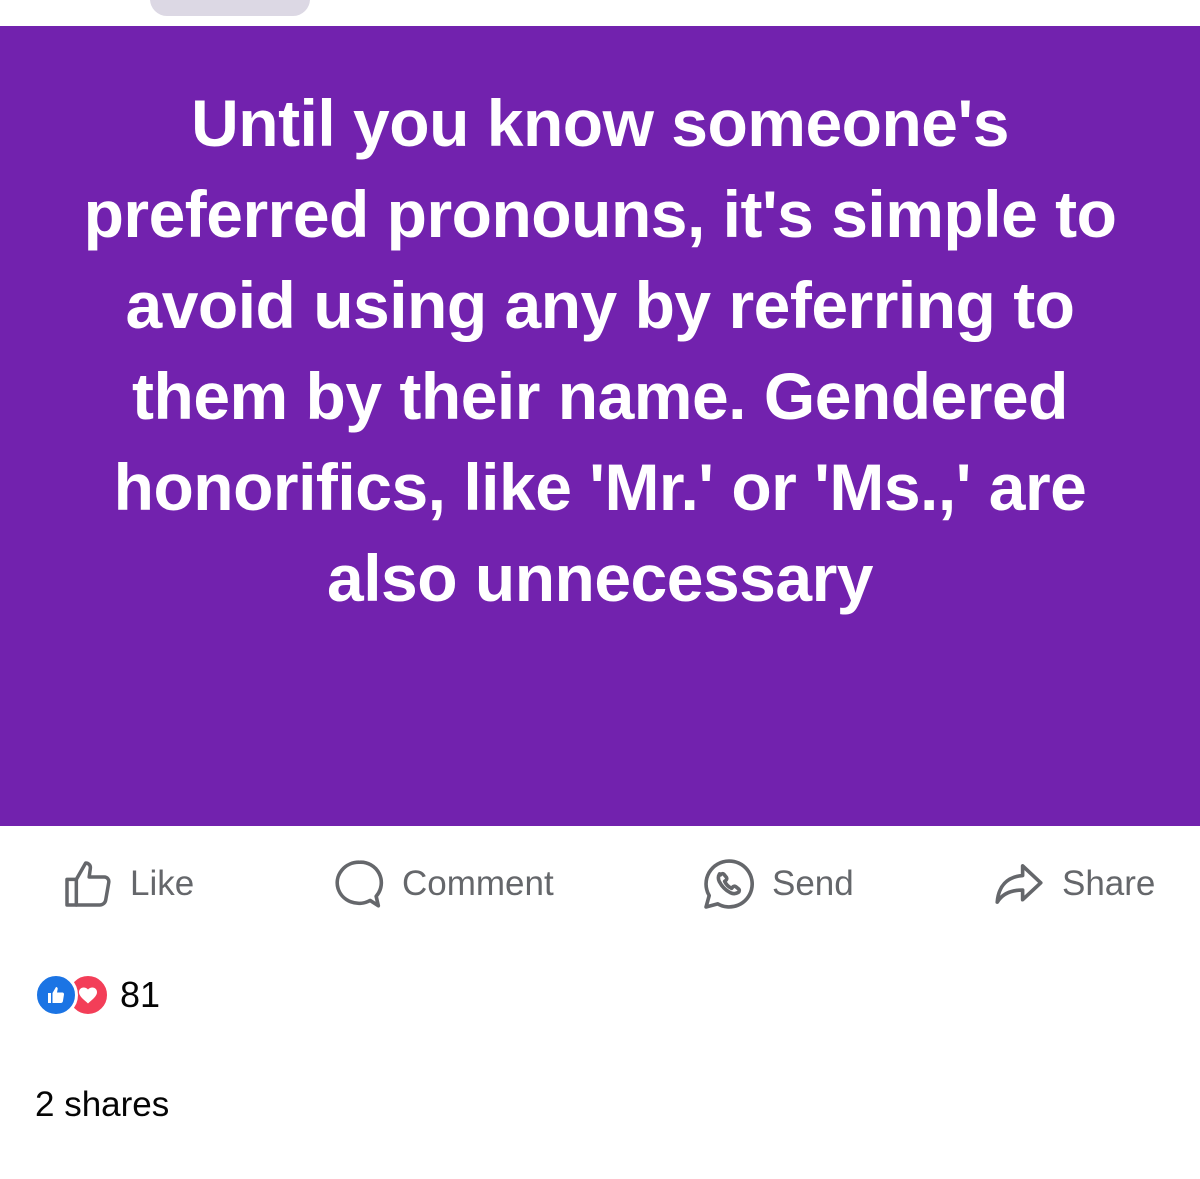 The height and width of the screenshot is (1179, 1200). What do you see at coordinates (478, 883) in the screenshot?
I see `comment-label: Comment` at bounding box center [478, 883].